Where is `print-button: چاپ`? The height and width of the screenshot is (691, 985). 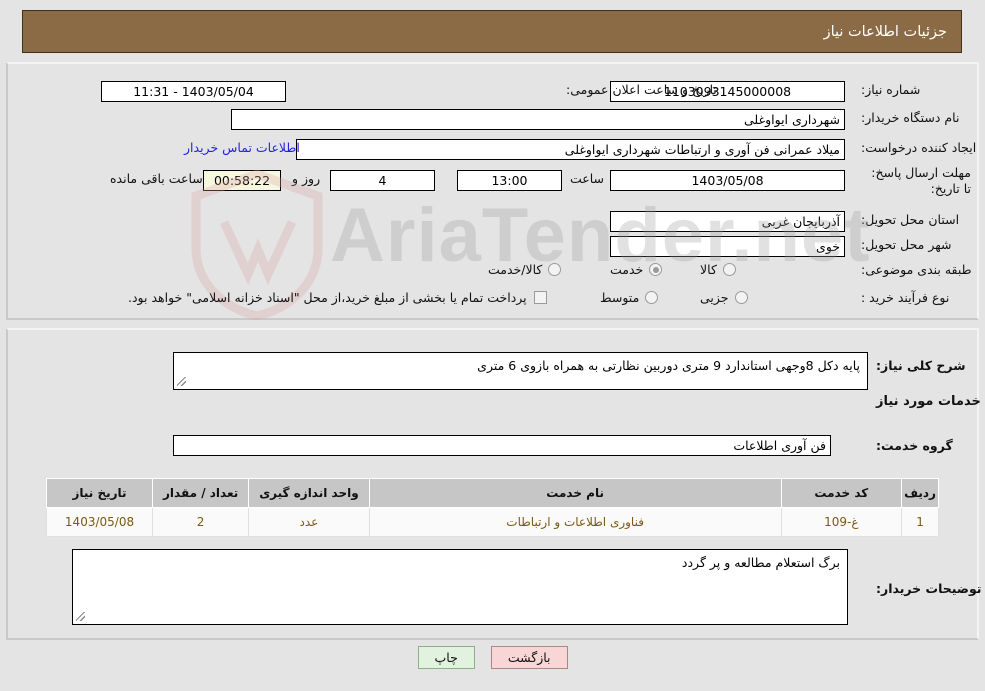
print-button: چاپ is located at coordinates (446, 657).